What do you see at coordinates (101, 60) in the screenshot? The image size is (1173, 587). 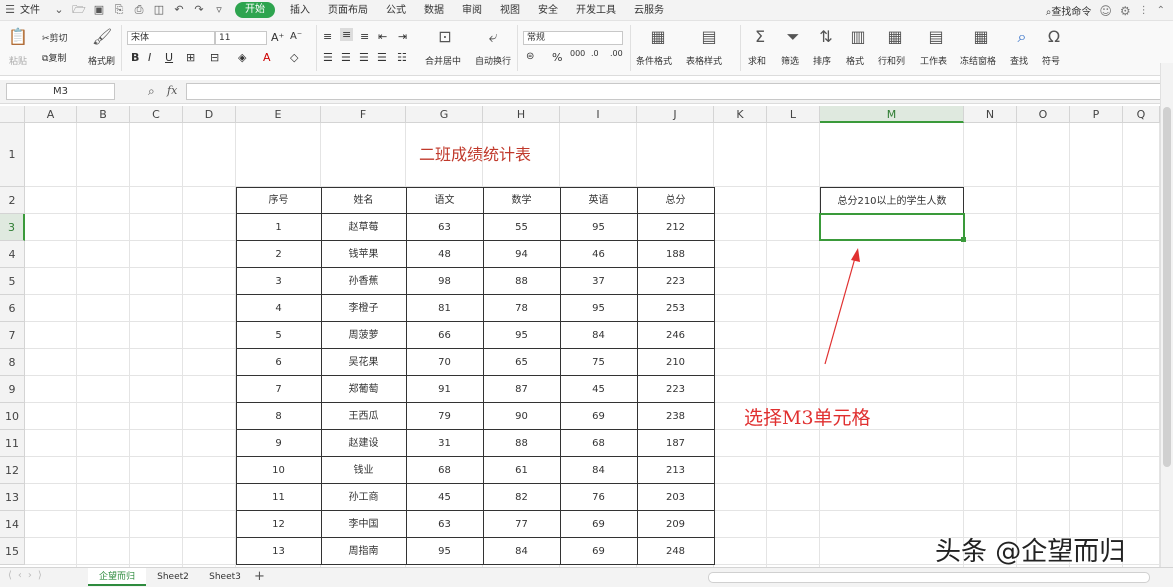 I see `format-painter-button: 格式刷` at bounding box center [101, 60].